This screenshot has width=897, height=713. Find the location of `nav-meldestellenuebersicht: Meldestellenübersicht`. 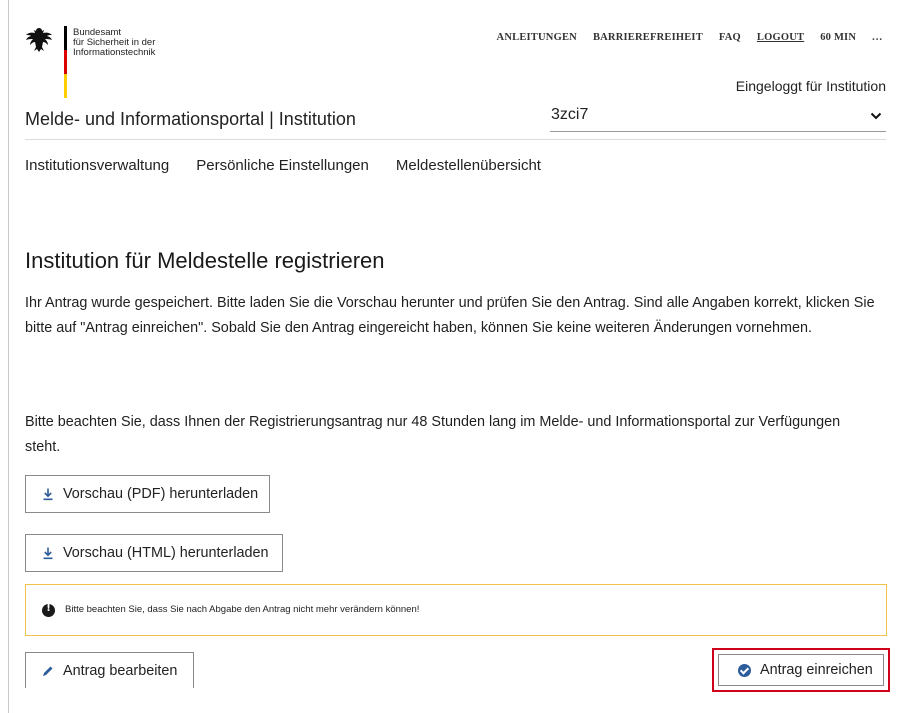

nav-meldestellenuebersicht: Meldestellenübersicht is located at coordinates (468, 165).